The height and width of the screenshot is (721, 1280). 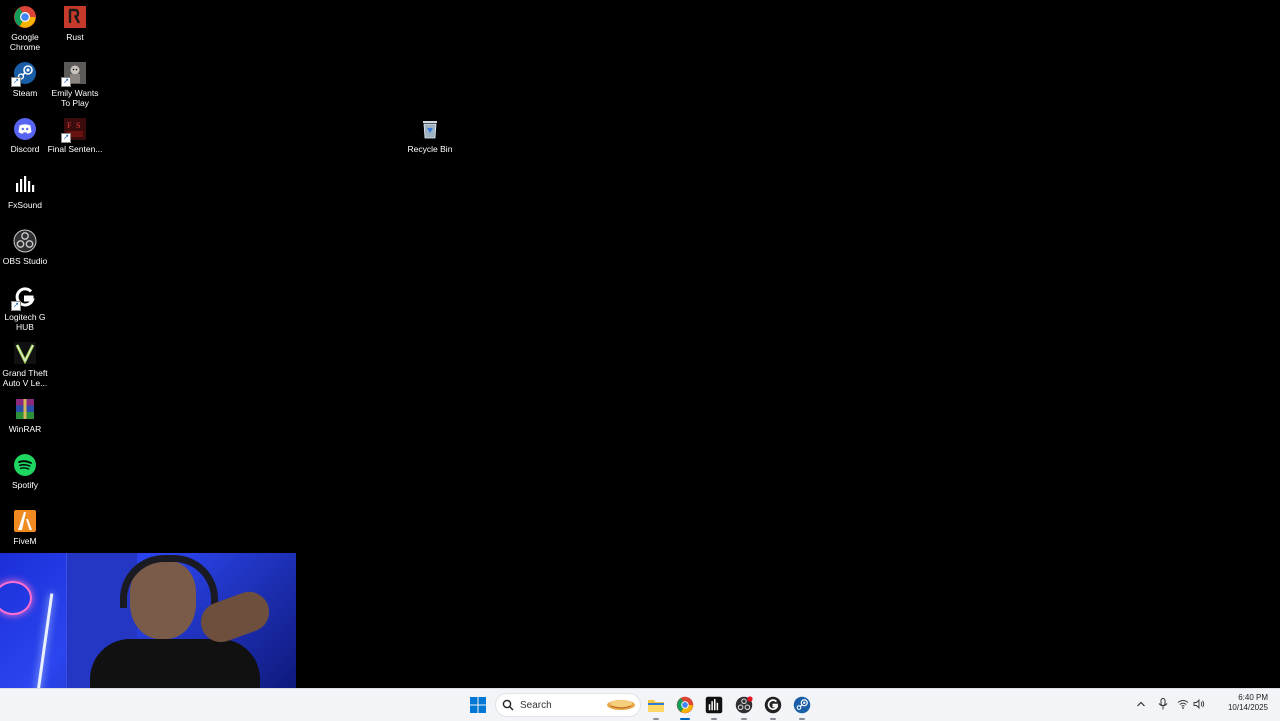 What do you see at coordinates (24, 73) in the screenshot?
I see `steam-icon: ↗` at bounding box center [24, 73].